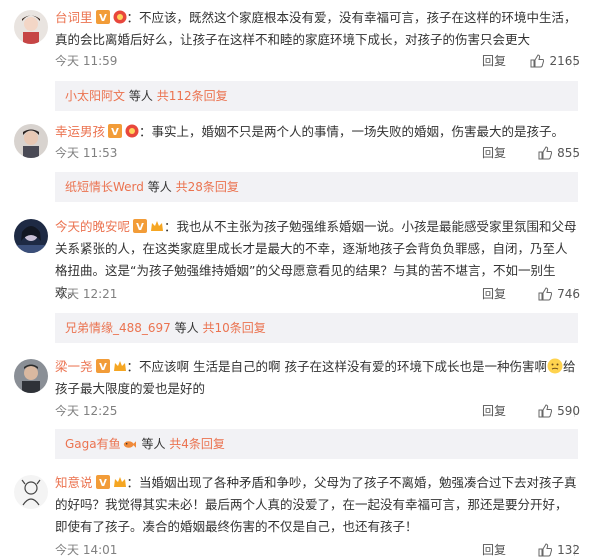  Describe the element at coordinates (92, 226) in the screenshot. I see `username-link: 今天的晚安呢` at that location.